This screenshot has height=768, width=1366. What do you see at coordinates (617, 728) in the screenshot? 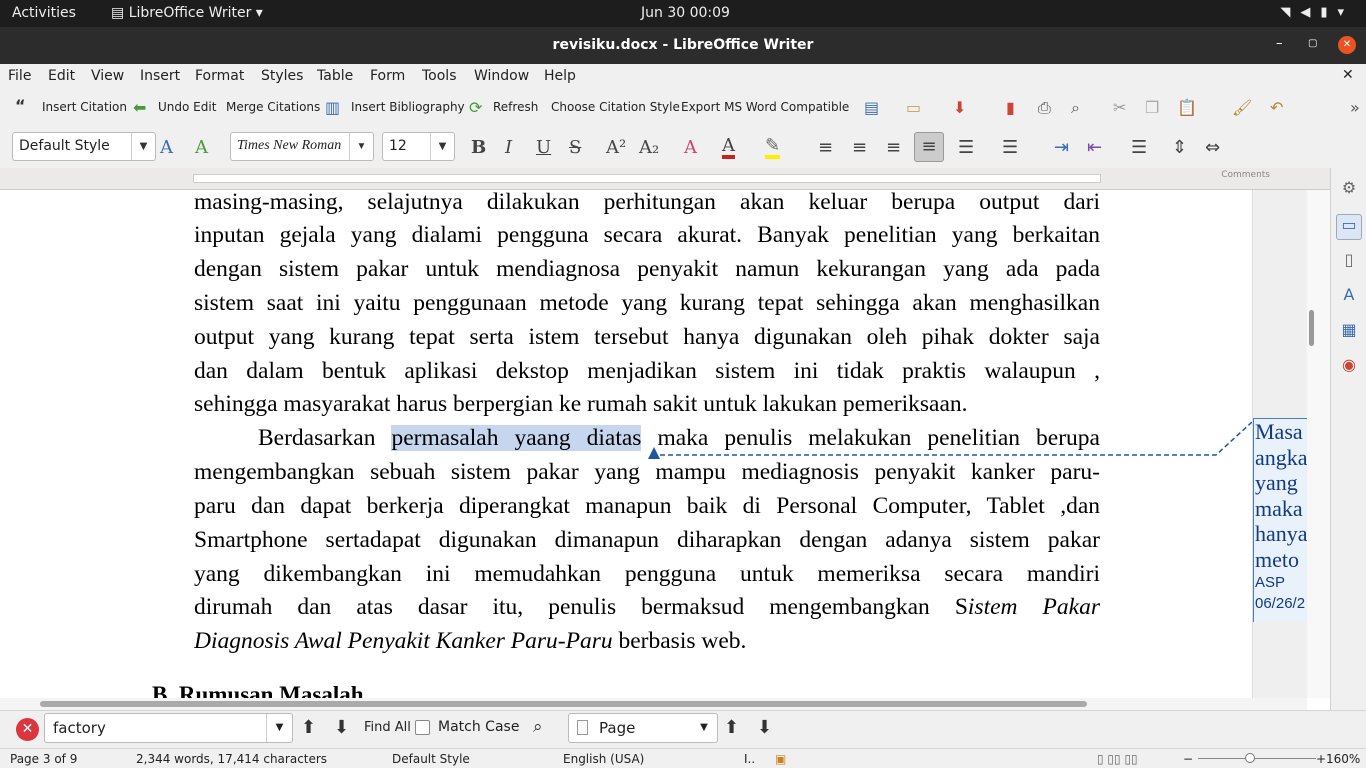
I see `page-select-value: Page` at bounding box center [617, 728].